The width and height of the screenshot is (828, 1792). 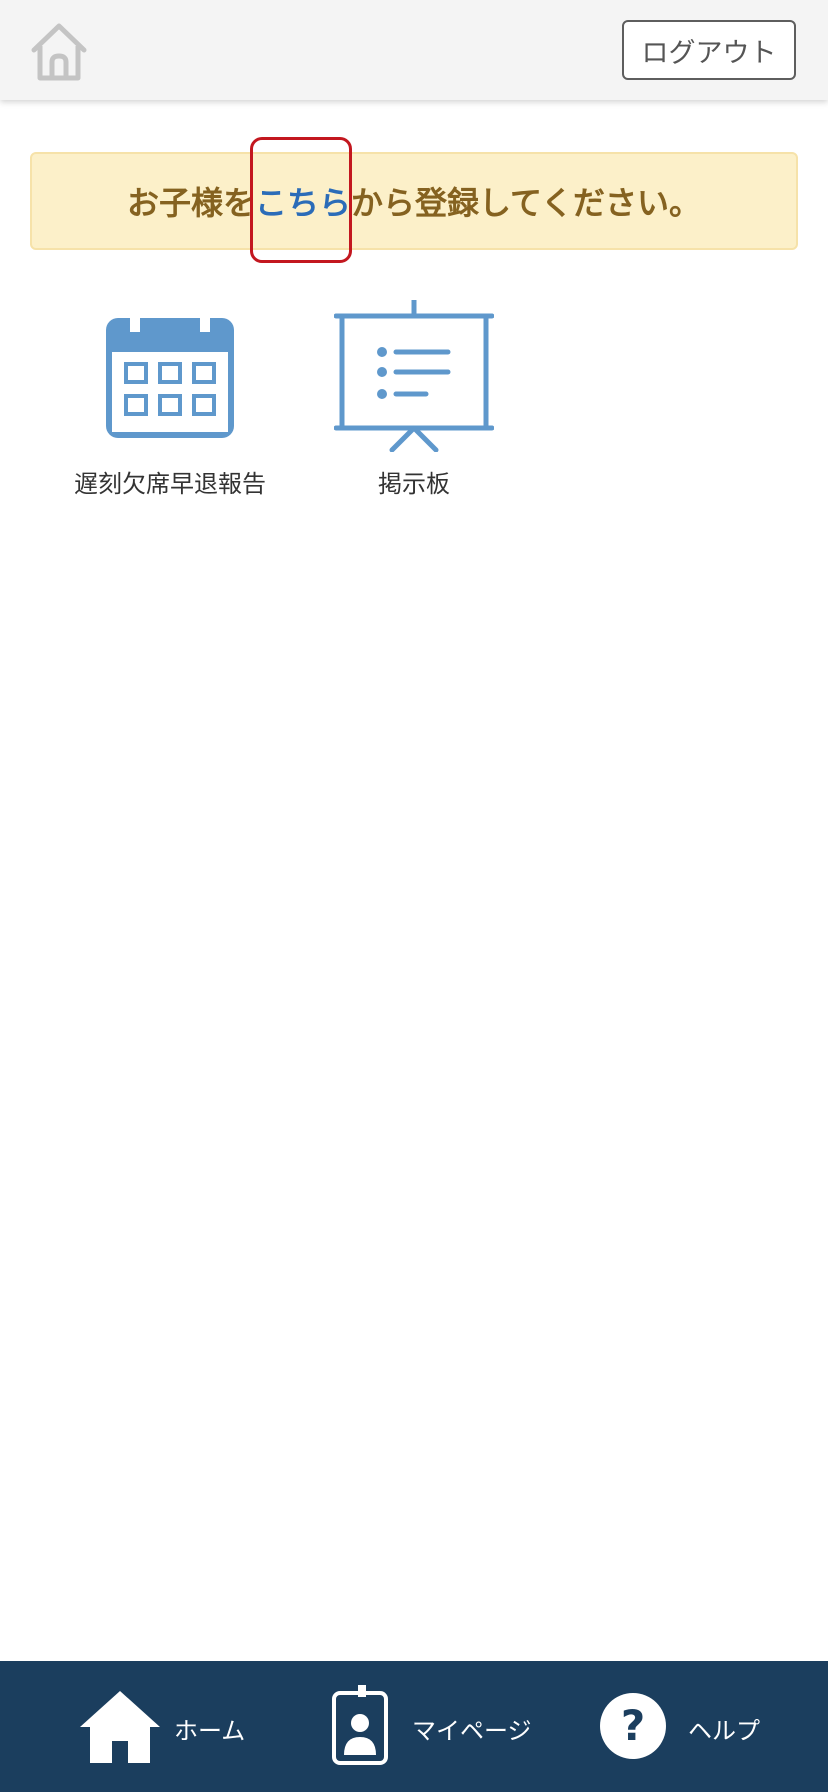 I want to click on nav-help-label: ヘルプ, so click(x=724, y=1731).